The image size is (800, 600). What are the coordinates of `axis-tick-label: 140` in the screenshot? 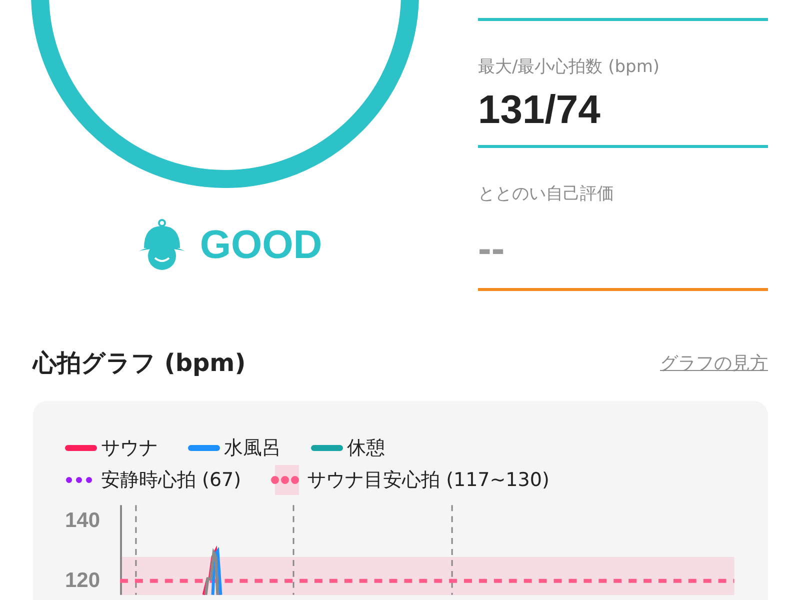 It's located at (83, 521).